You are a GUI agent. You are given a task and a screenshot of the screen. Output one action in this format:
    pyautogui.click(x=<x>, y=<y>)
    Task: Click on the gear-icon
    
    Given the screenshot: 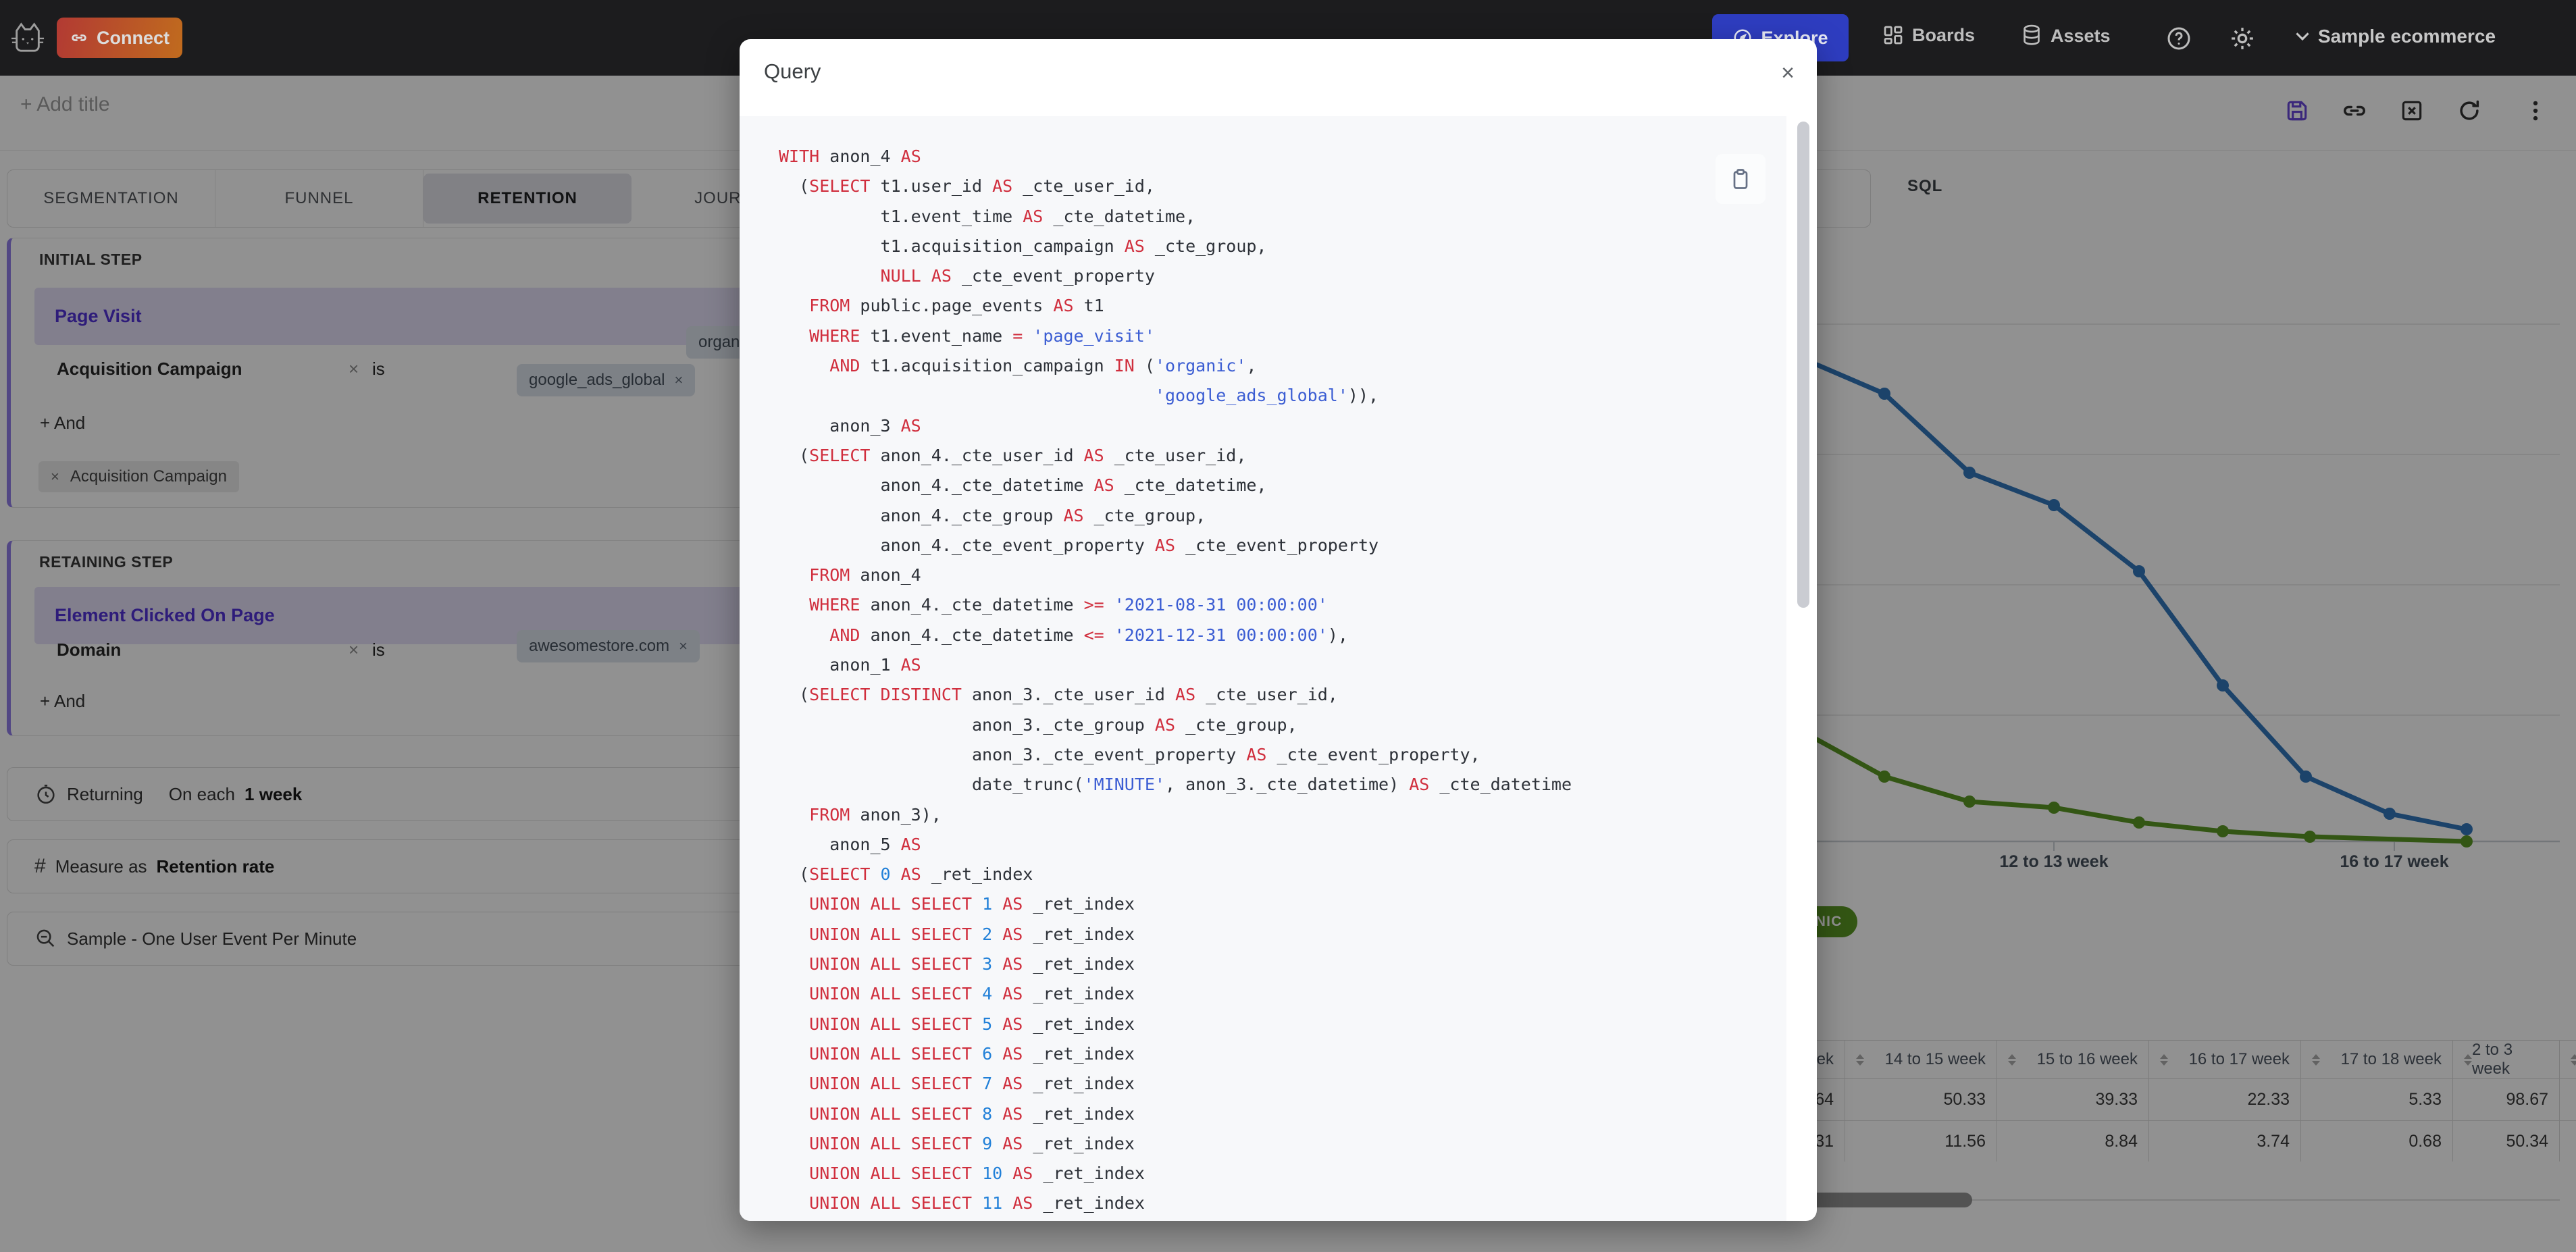 What is the action you would take?
    pyautogui.click(x=2242, y=39)
    